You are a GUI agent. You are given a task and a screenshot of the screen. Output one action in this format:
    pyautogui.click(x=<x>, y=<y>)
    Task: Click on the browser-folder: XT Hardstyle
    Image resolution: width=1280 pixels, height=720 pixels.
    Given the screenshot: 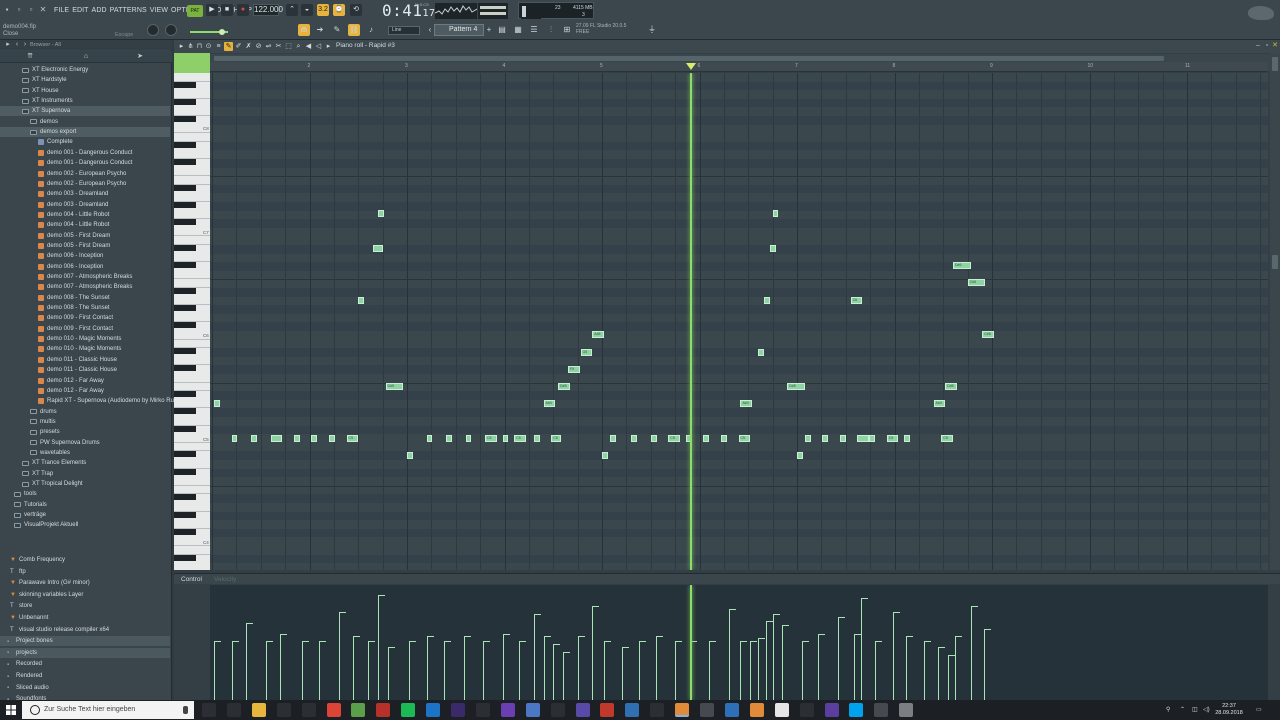 What is the action you would take?
    pyautogui.click(x=85, y=80)
    